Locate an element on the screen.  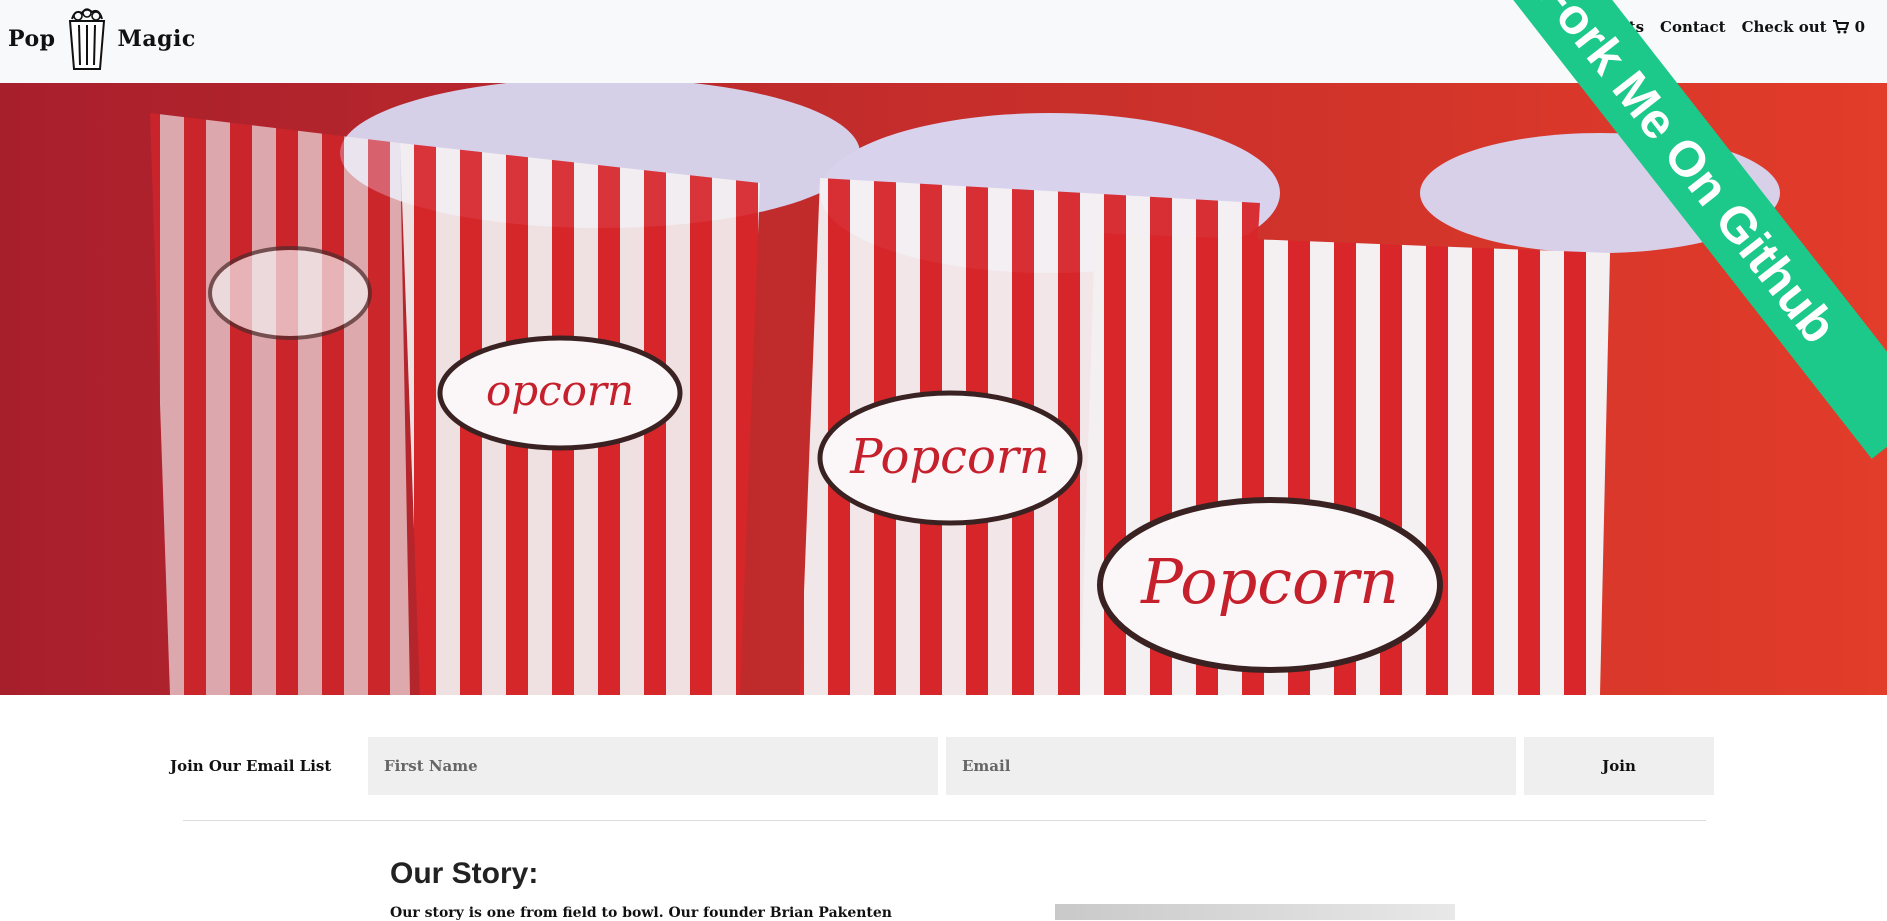
nav-item-check-out: Check out 0 is located at coordinates (1803, 27).